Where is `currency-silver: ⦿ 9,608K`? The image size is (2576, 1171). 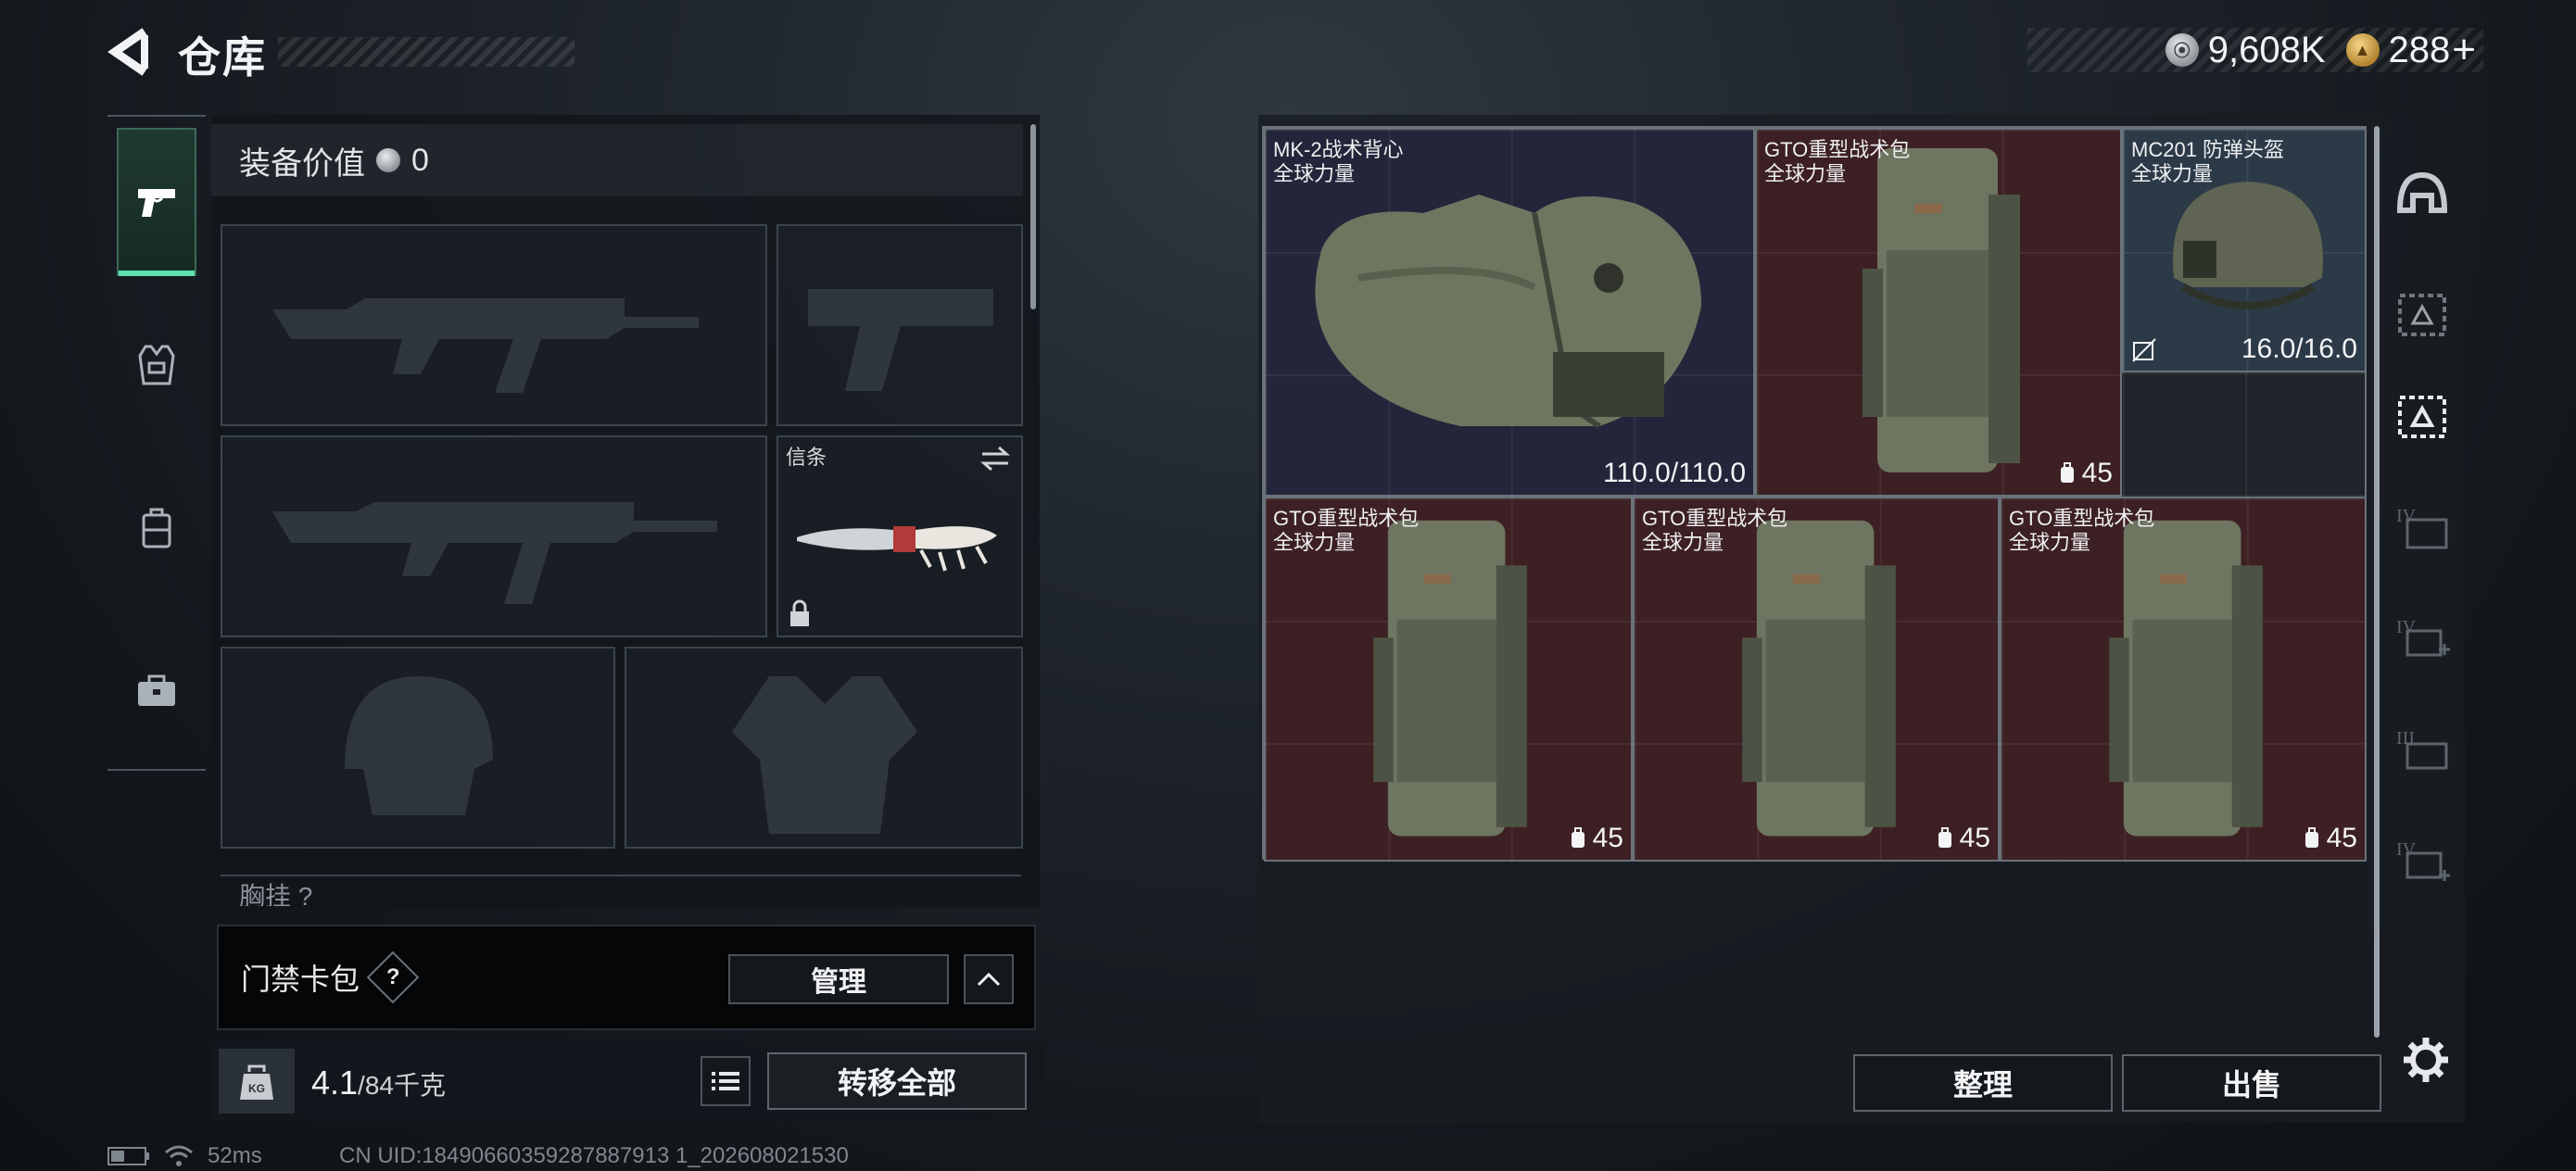 currency-silver: ⦿ 9,608K is located at coordinates (2245, 50).